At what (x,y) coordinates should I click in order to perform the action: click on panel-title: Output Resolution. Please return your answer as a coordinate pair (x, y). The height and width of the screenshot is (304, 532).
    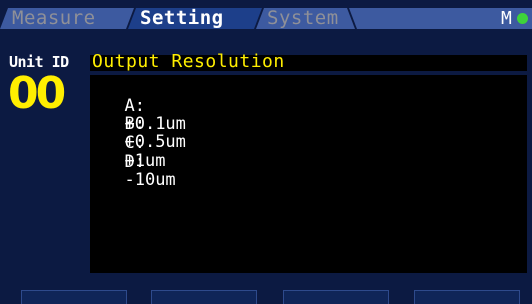
    Looking at the image, I should click on (188, 61).